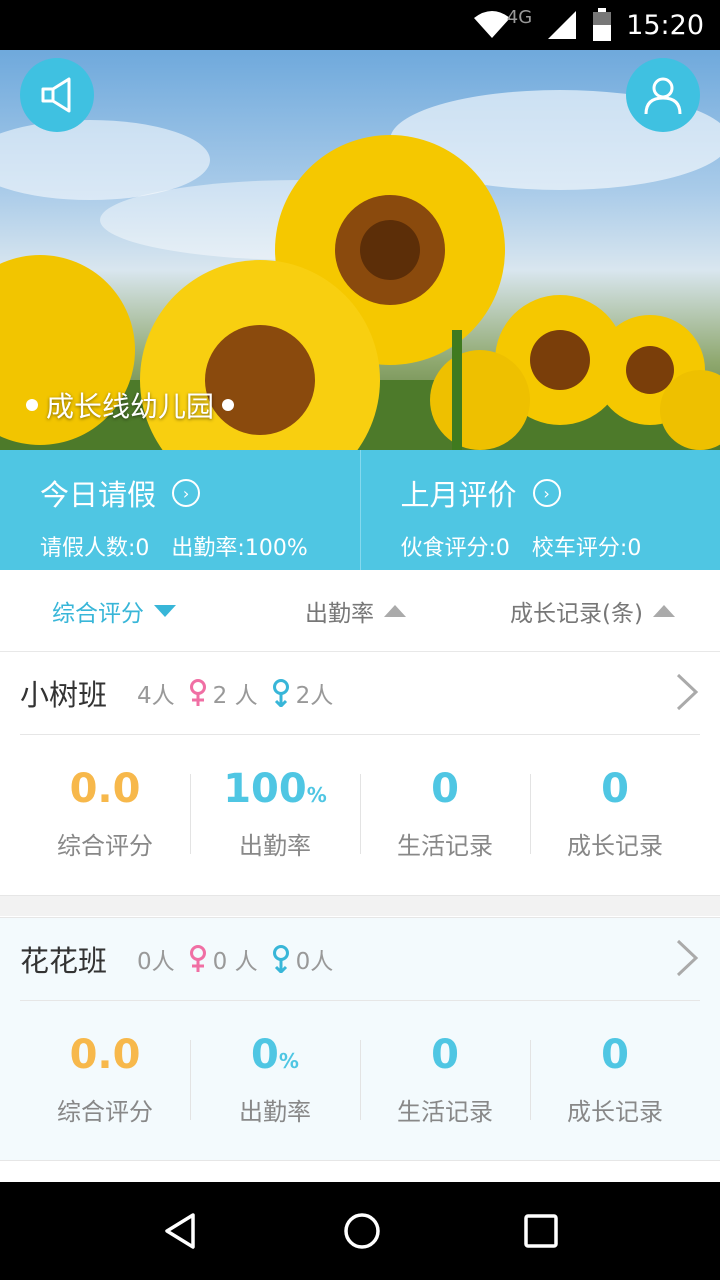 This screenshot has width=720, height=1280. Describe the element at coordinates (239, 548) in the screenshot. I see `attendance-rate: 出勤率:100%` at that location.